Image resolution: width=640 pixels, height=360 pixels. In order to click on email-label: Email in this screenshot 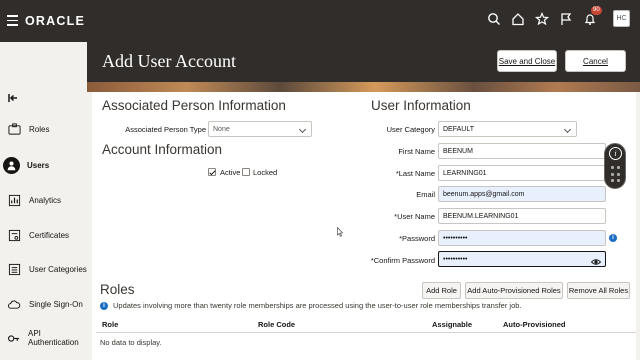, I will do `click(425, 194)`.